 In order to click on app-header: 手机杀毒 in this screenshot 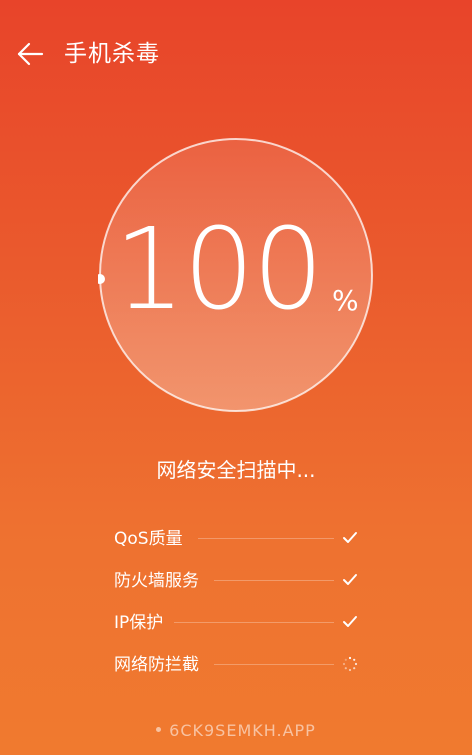, I will do `click(236, 54)`.